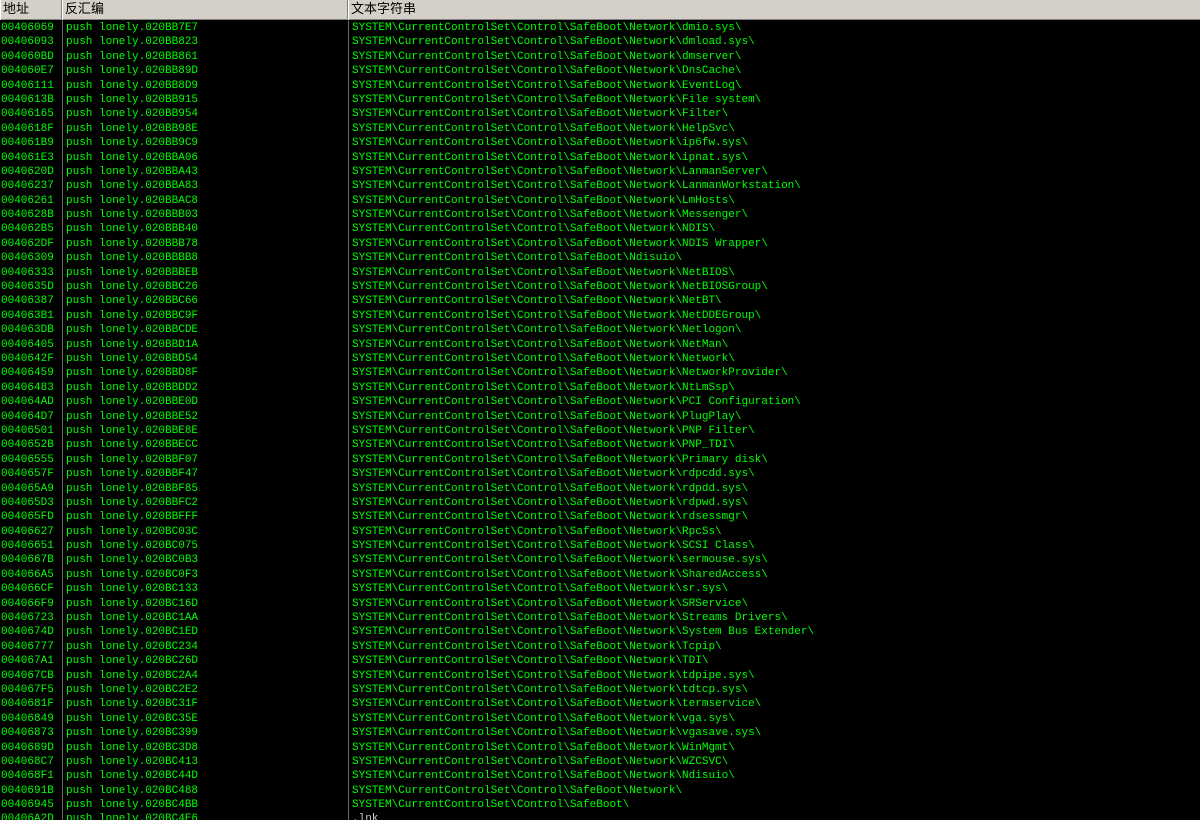  I want to click on disassembly-cell: push lonely.020BC2A4, so click(205, 675).